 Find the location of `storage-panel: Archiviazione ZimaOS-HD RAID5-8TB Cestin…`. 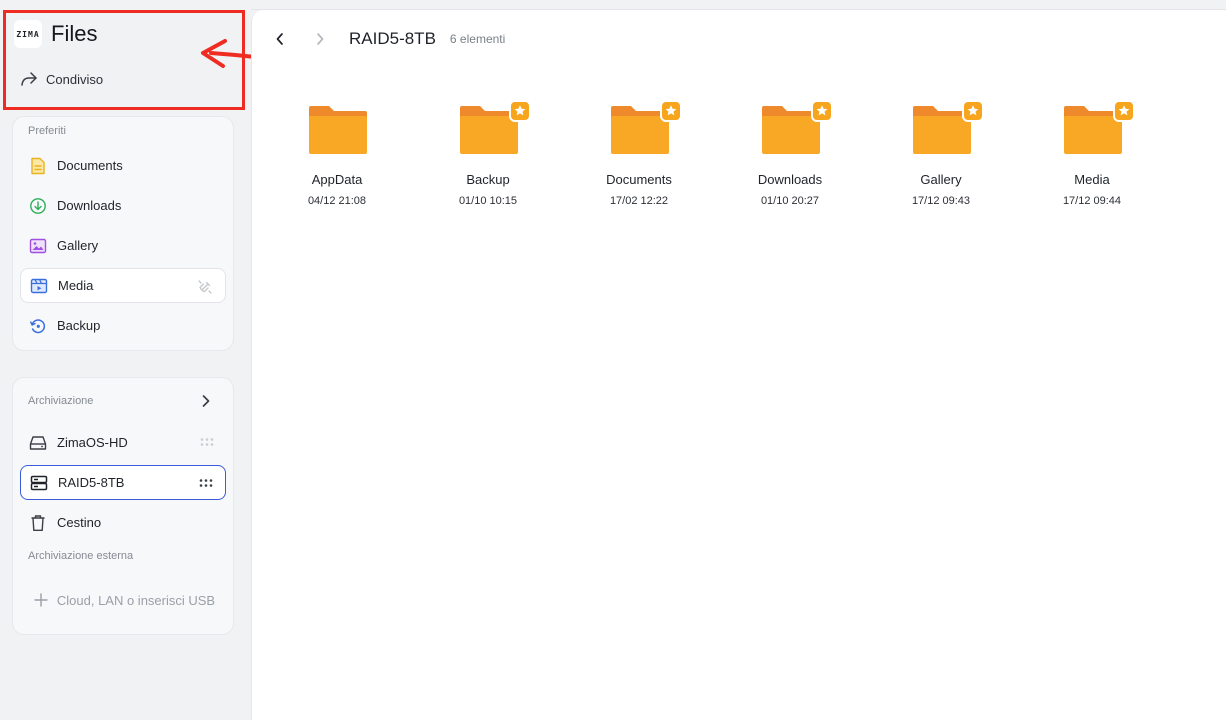

storage-panel: Archiviazione ZimaOS-HD RAID5-8TB Cestin… is located at coordinates (123, 506).